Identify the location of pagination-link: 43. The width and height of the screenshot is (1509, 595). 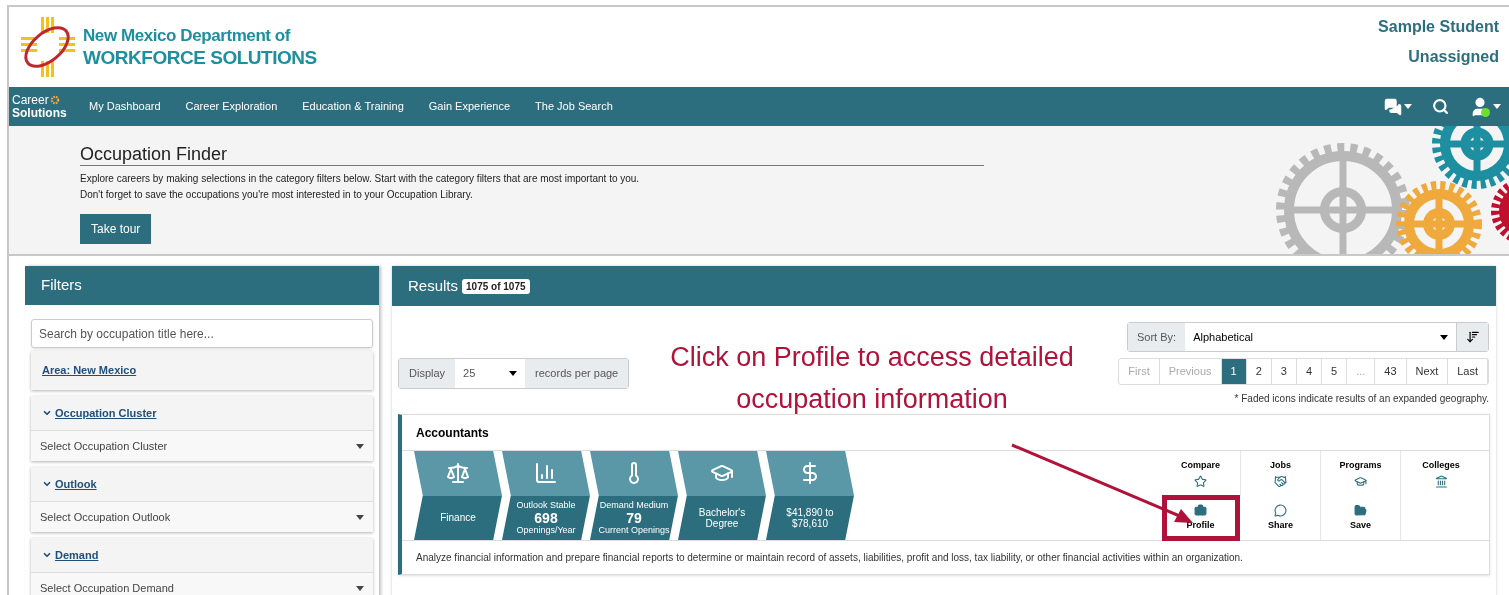
(1391, 371).